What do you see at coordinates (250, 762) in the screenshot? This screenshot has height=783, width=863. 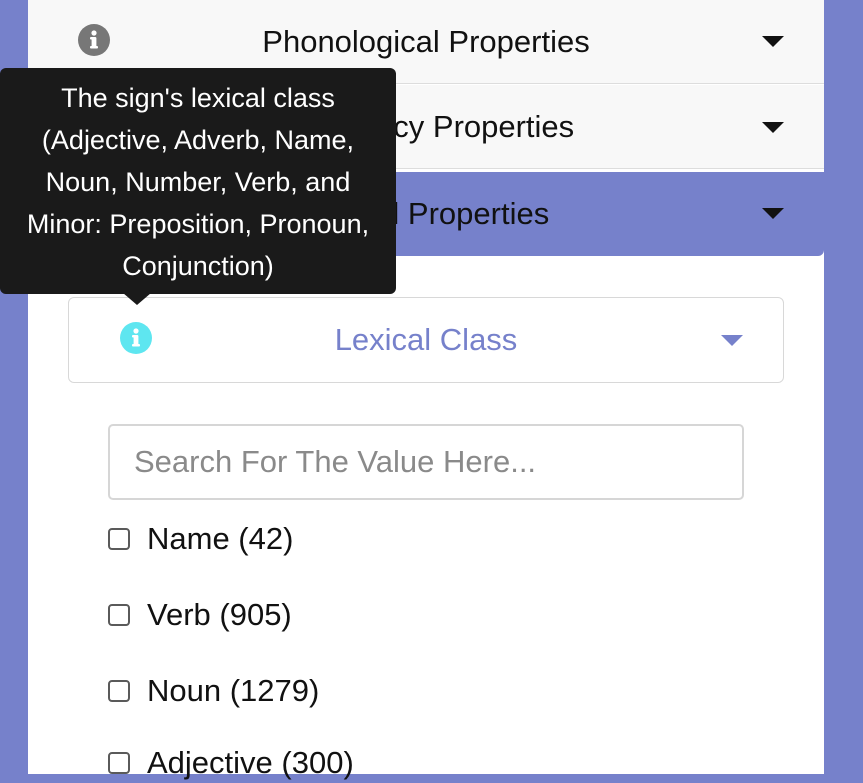 I see `checkbox-label: Adjective (300)` at bounding box center [250, 762].